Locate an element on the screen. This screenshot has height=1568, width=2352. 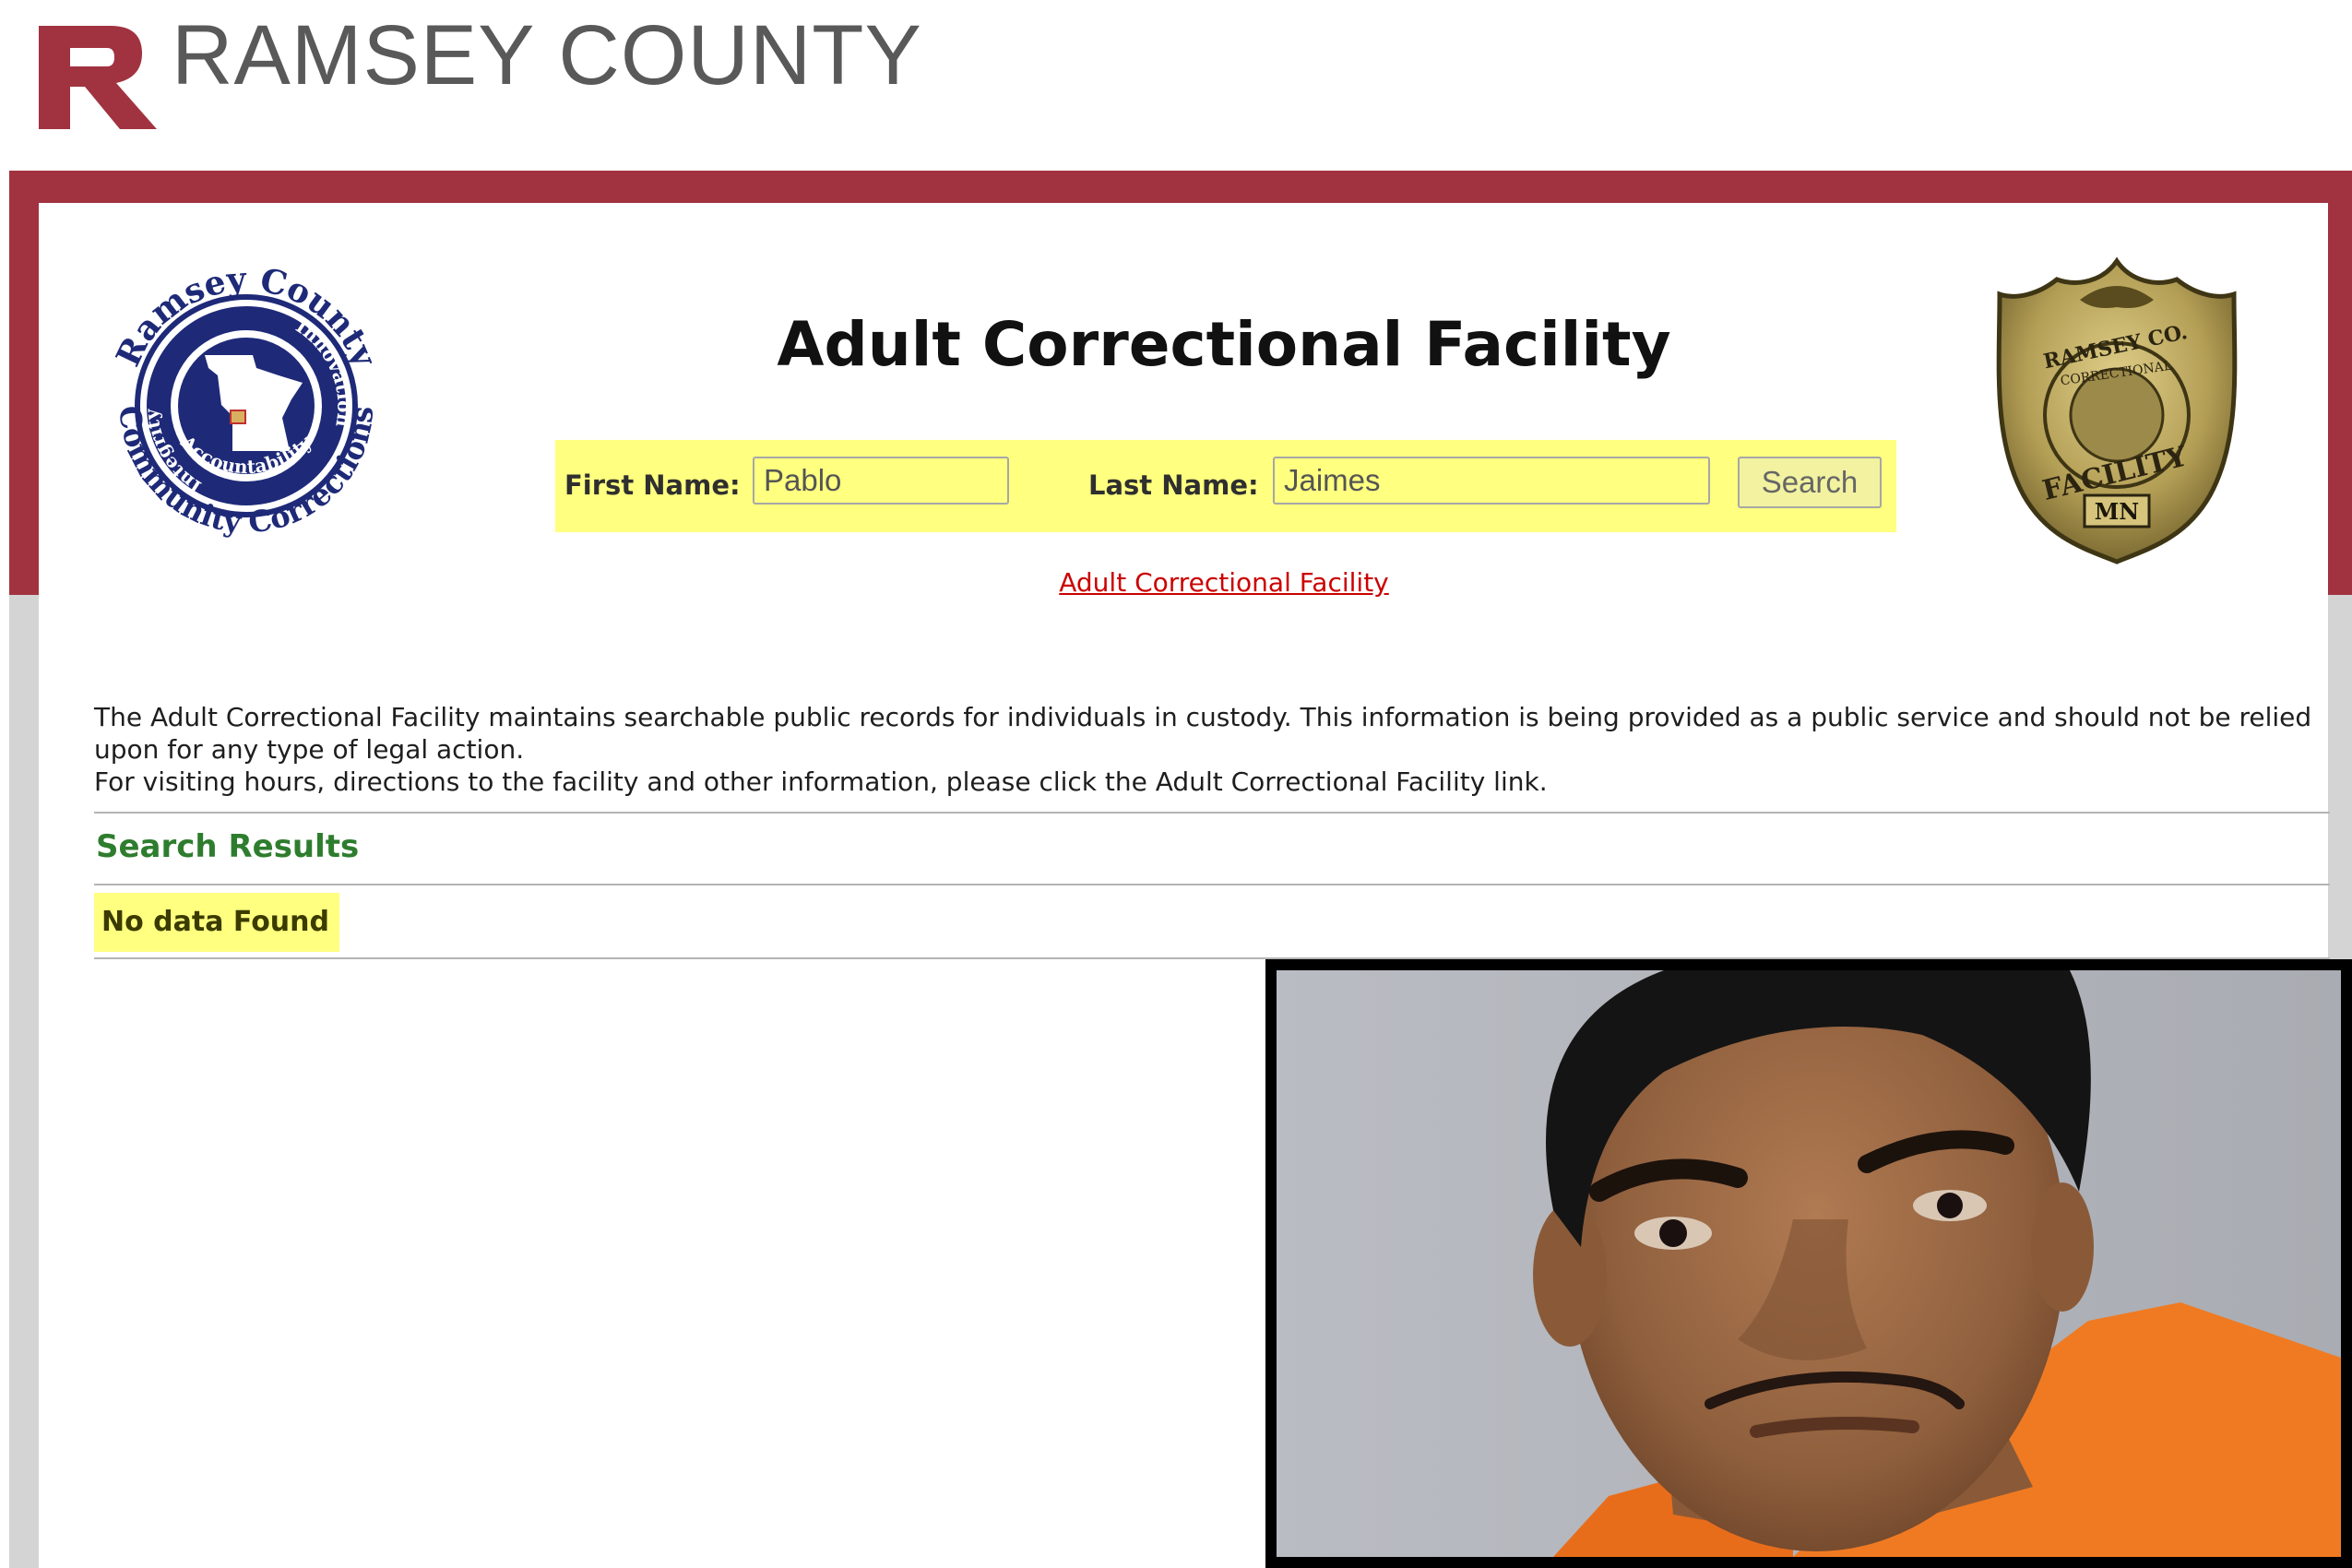
page-gutter-right is located at coordinates (2340, 779).